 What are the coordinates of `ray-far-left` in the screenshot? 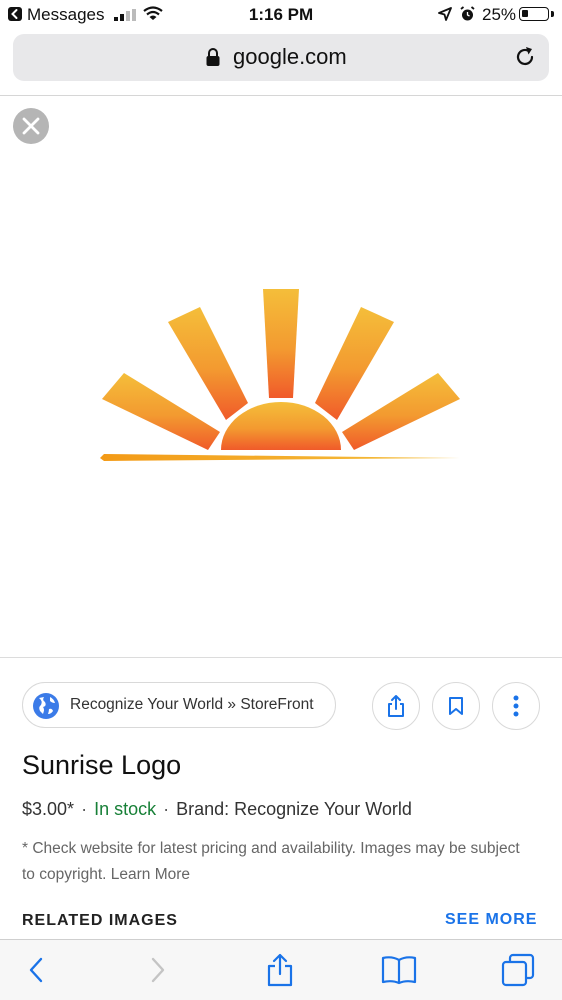 It's located at (161, 411).